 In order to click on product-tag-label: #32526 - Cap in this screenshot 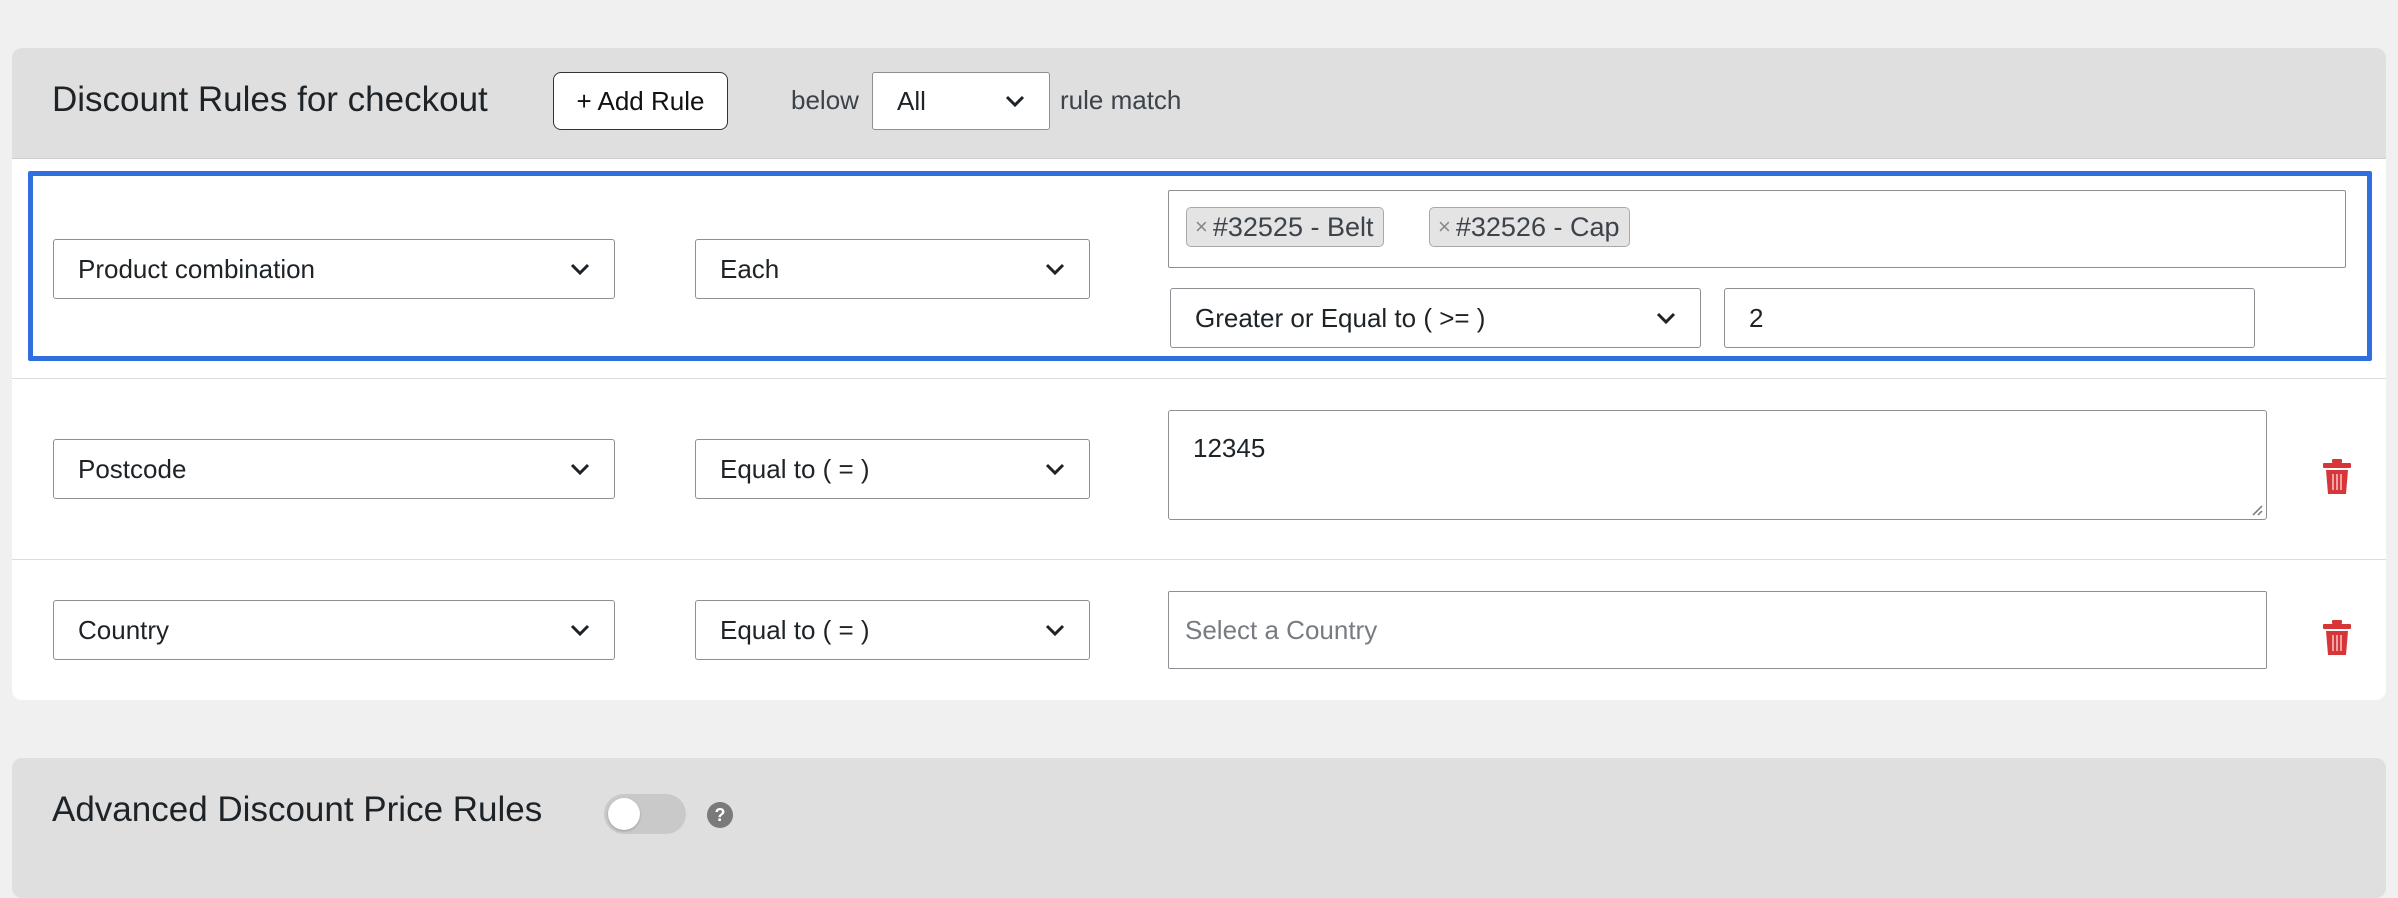, I will do `click(1537, 226)`.